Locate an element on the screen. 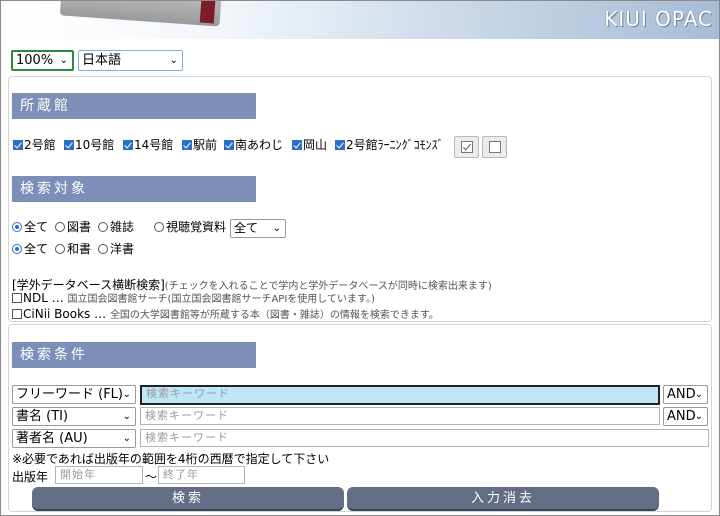 Image resolution: width=720 pixels, height=516 pixels. library-checkbox-learning-commons: 2号館ﾗｰﾆﾝｸﾞｺﾓﾝｽﾞ is located at coordinates (389, 145).